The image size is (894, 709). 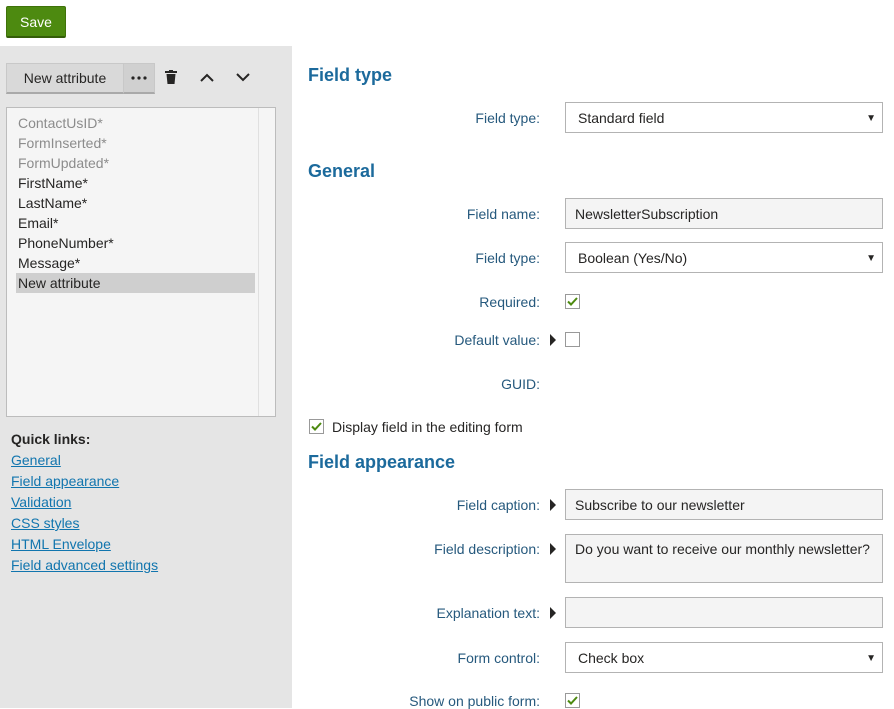 I want to click on chevron-up-icon, so click(x=207, y=77).